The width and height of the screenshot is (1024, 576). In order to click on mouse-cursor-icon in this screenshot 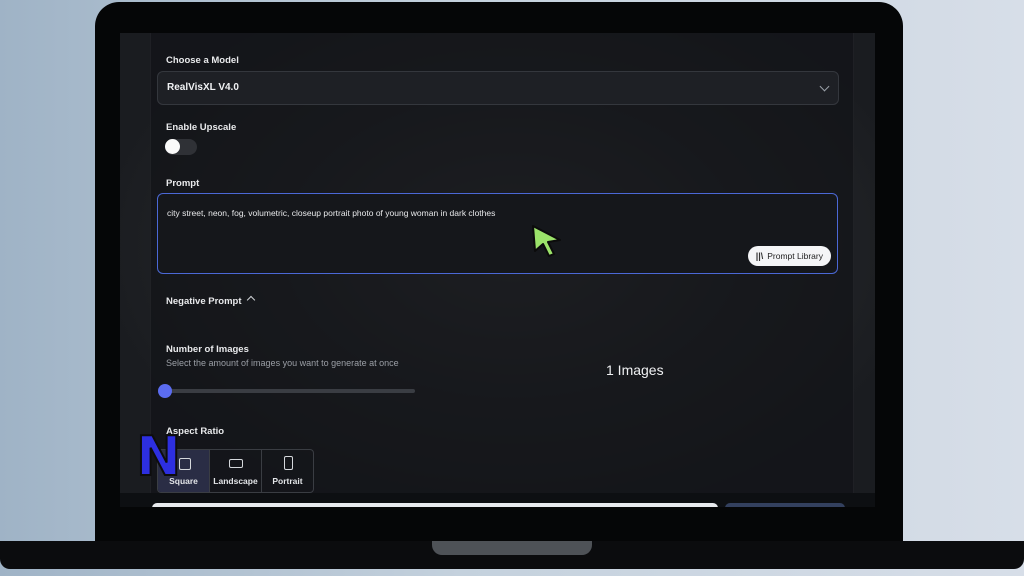, I will do `click(546, 241)`.